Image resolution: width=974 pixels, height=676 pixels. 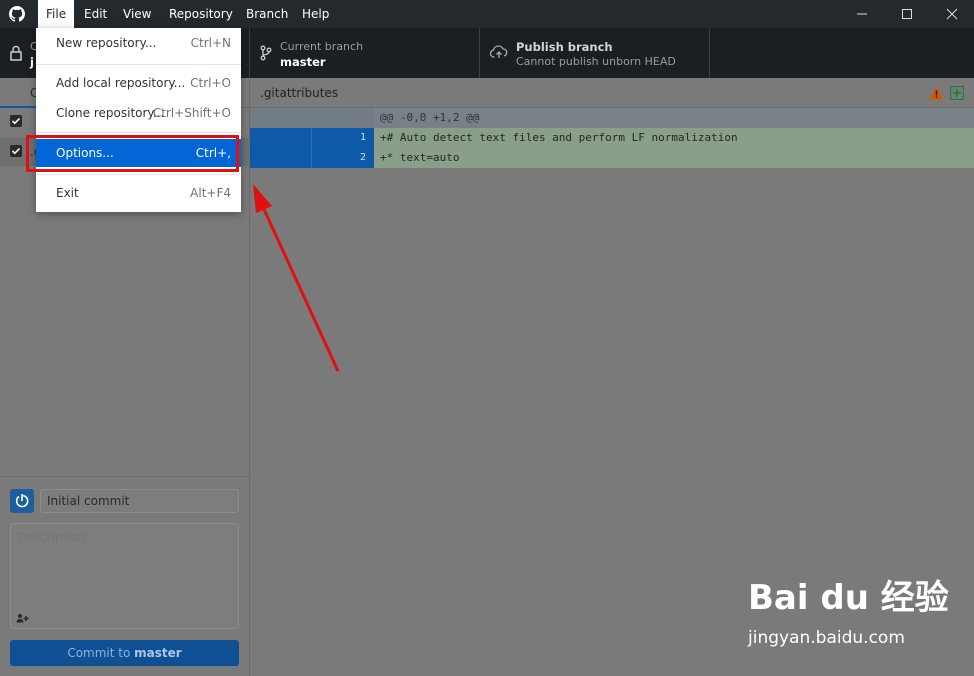 What do you see at coordinates (674, 158) in the screenshot?
I see `diff-line-text: +* text=auto` at bounding box center [674, 158].